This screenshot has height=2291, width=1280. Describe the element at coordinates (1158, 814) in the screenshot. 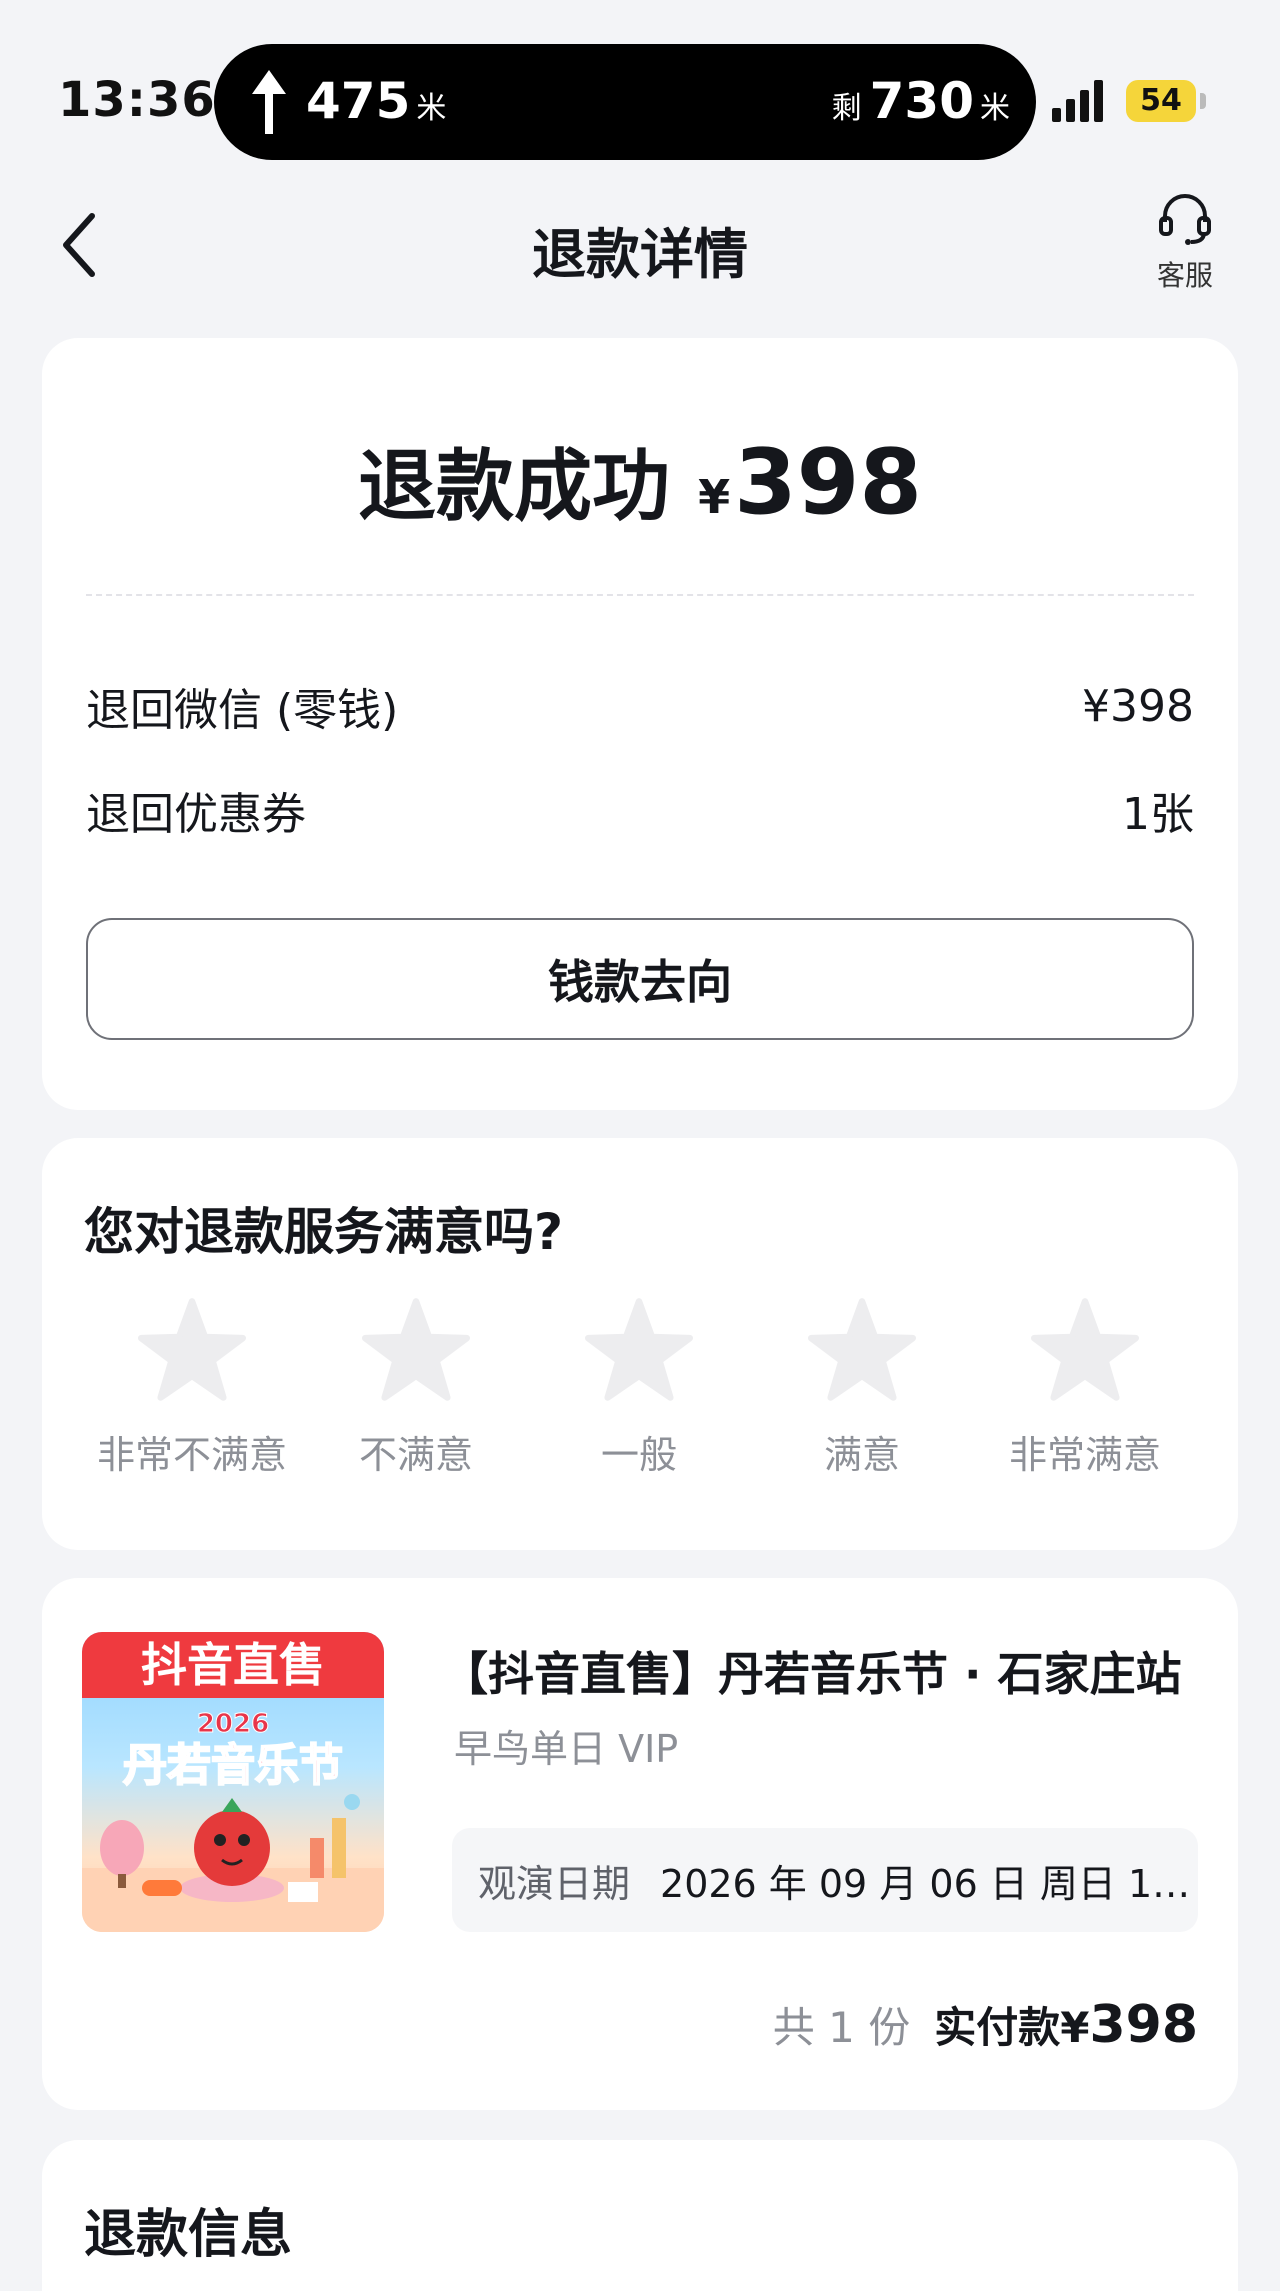

I see `refund-row-value: 1张` at that location.